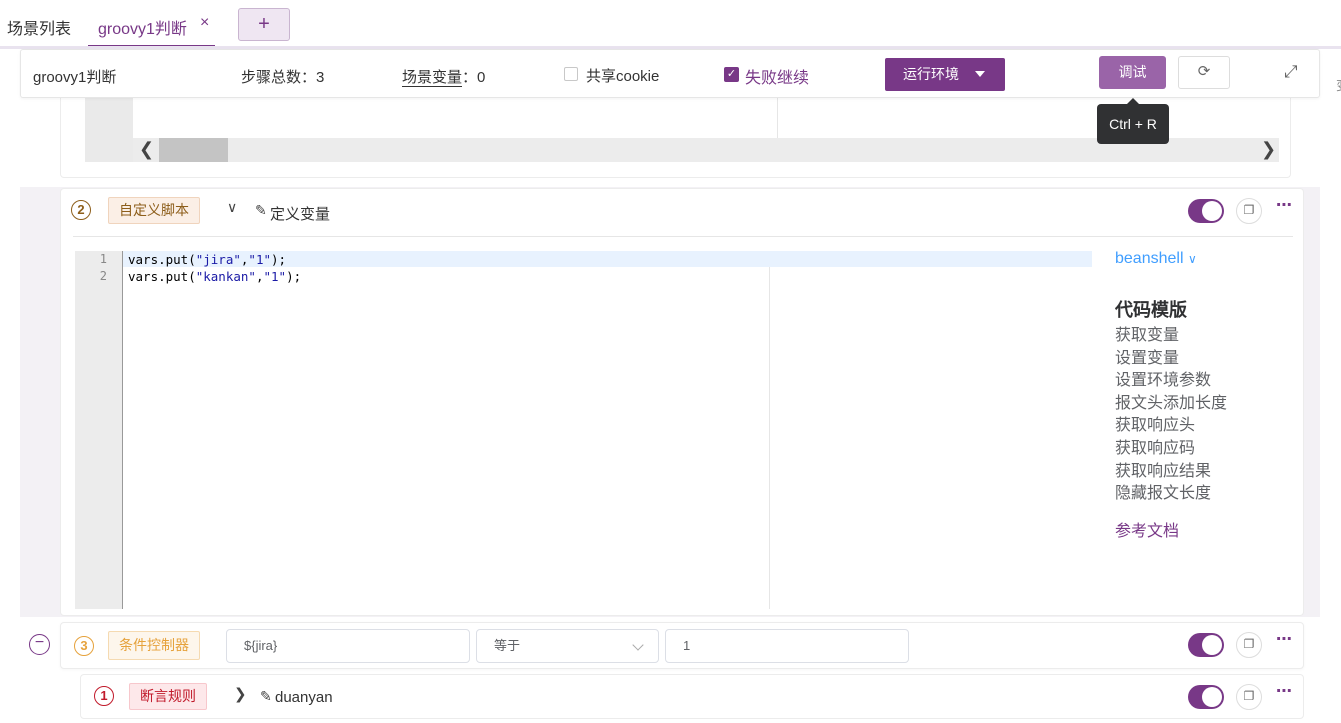 This screenshot has width=1341, height=723. What do you see at coordinates (931, 74) in the screenshot?
I see `run-environment-label: 运行环境` at bounding box center [931, 74].